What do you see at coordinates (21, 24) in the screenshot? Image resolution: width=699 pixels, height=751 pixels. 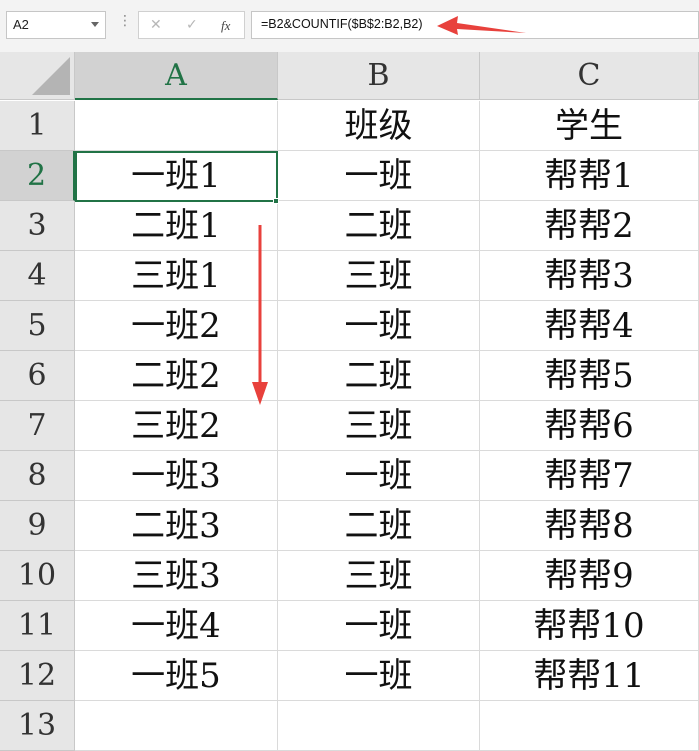 I see `name-box-value: A2` at bounding box center [21, 24].